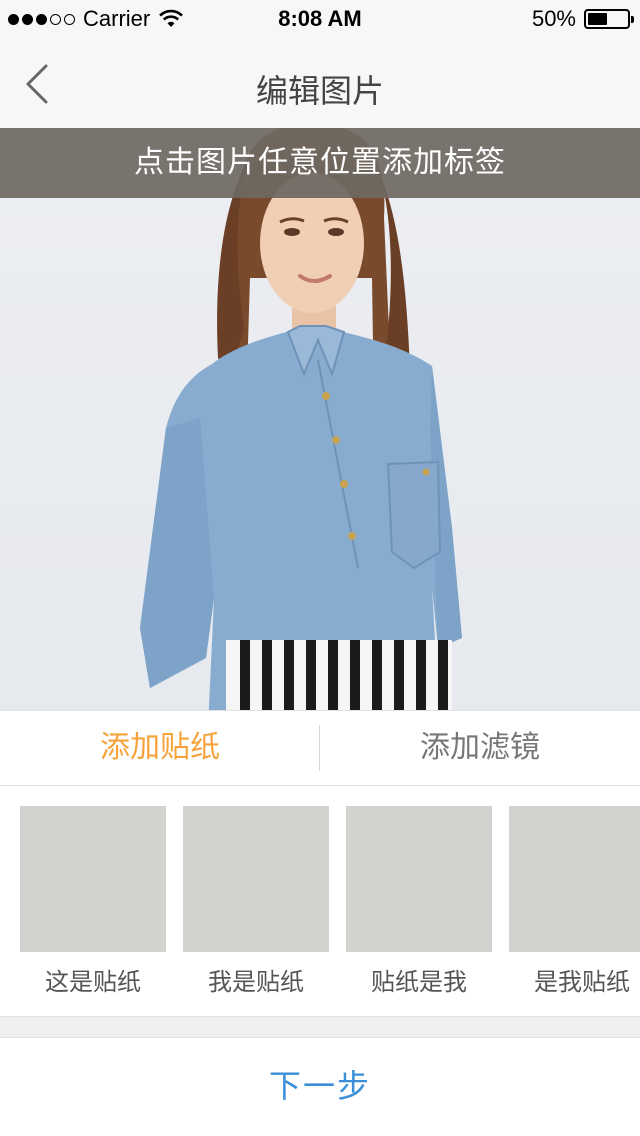  What do you see at coordinates (320, 20) in the screenshot?
I see `status-bar: Carrier 8:08 AM 50%` at bounding box center [320, 20].